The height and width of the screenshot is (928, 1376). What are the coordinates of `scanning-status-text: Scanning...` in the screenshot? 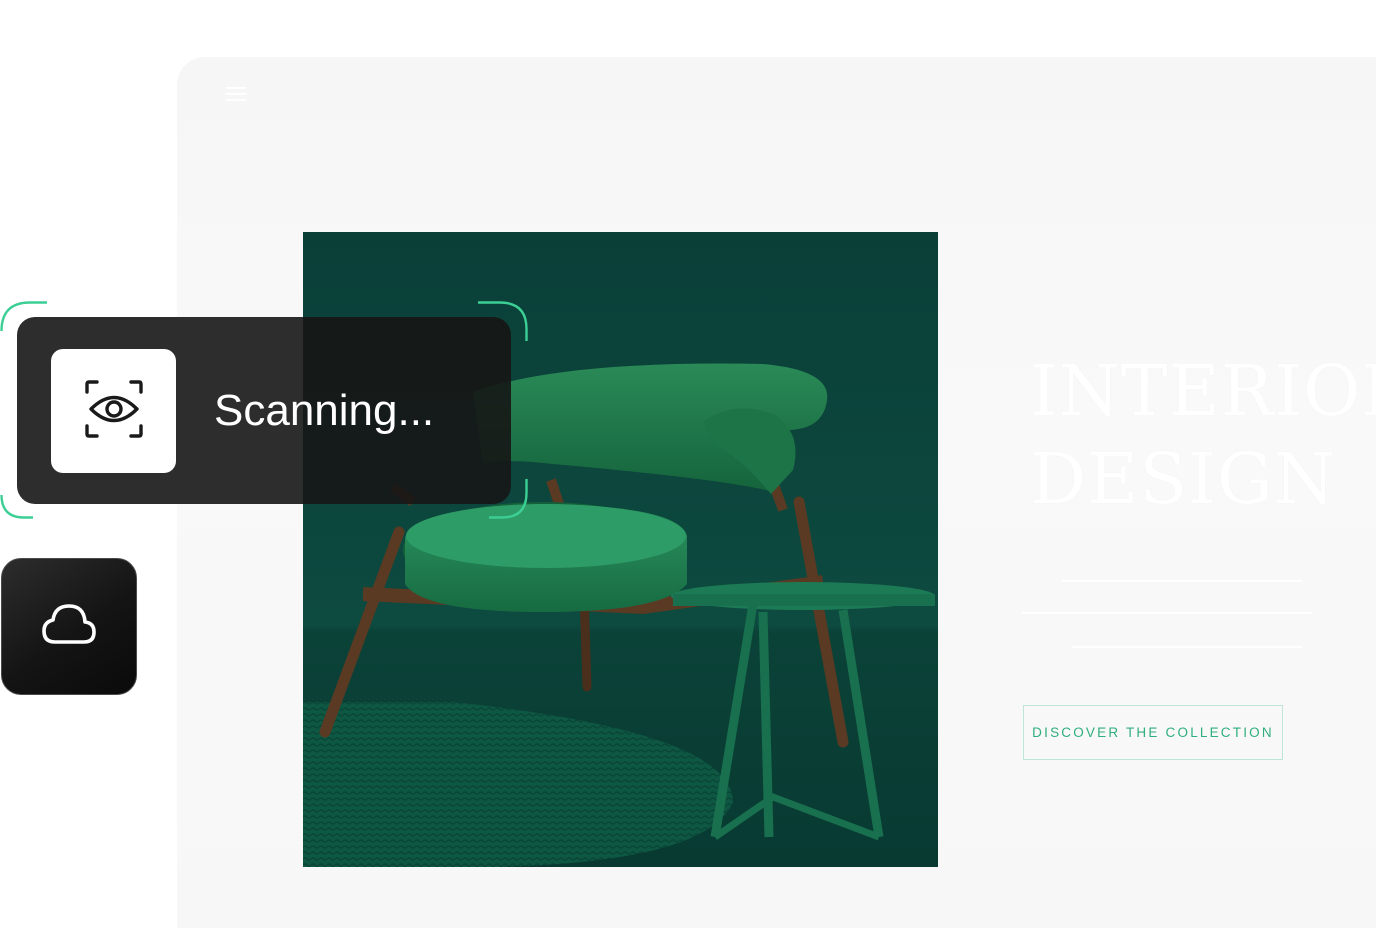 It's located at (324, 410).